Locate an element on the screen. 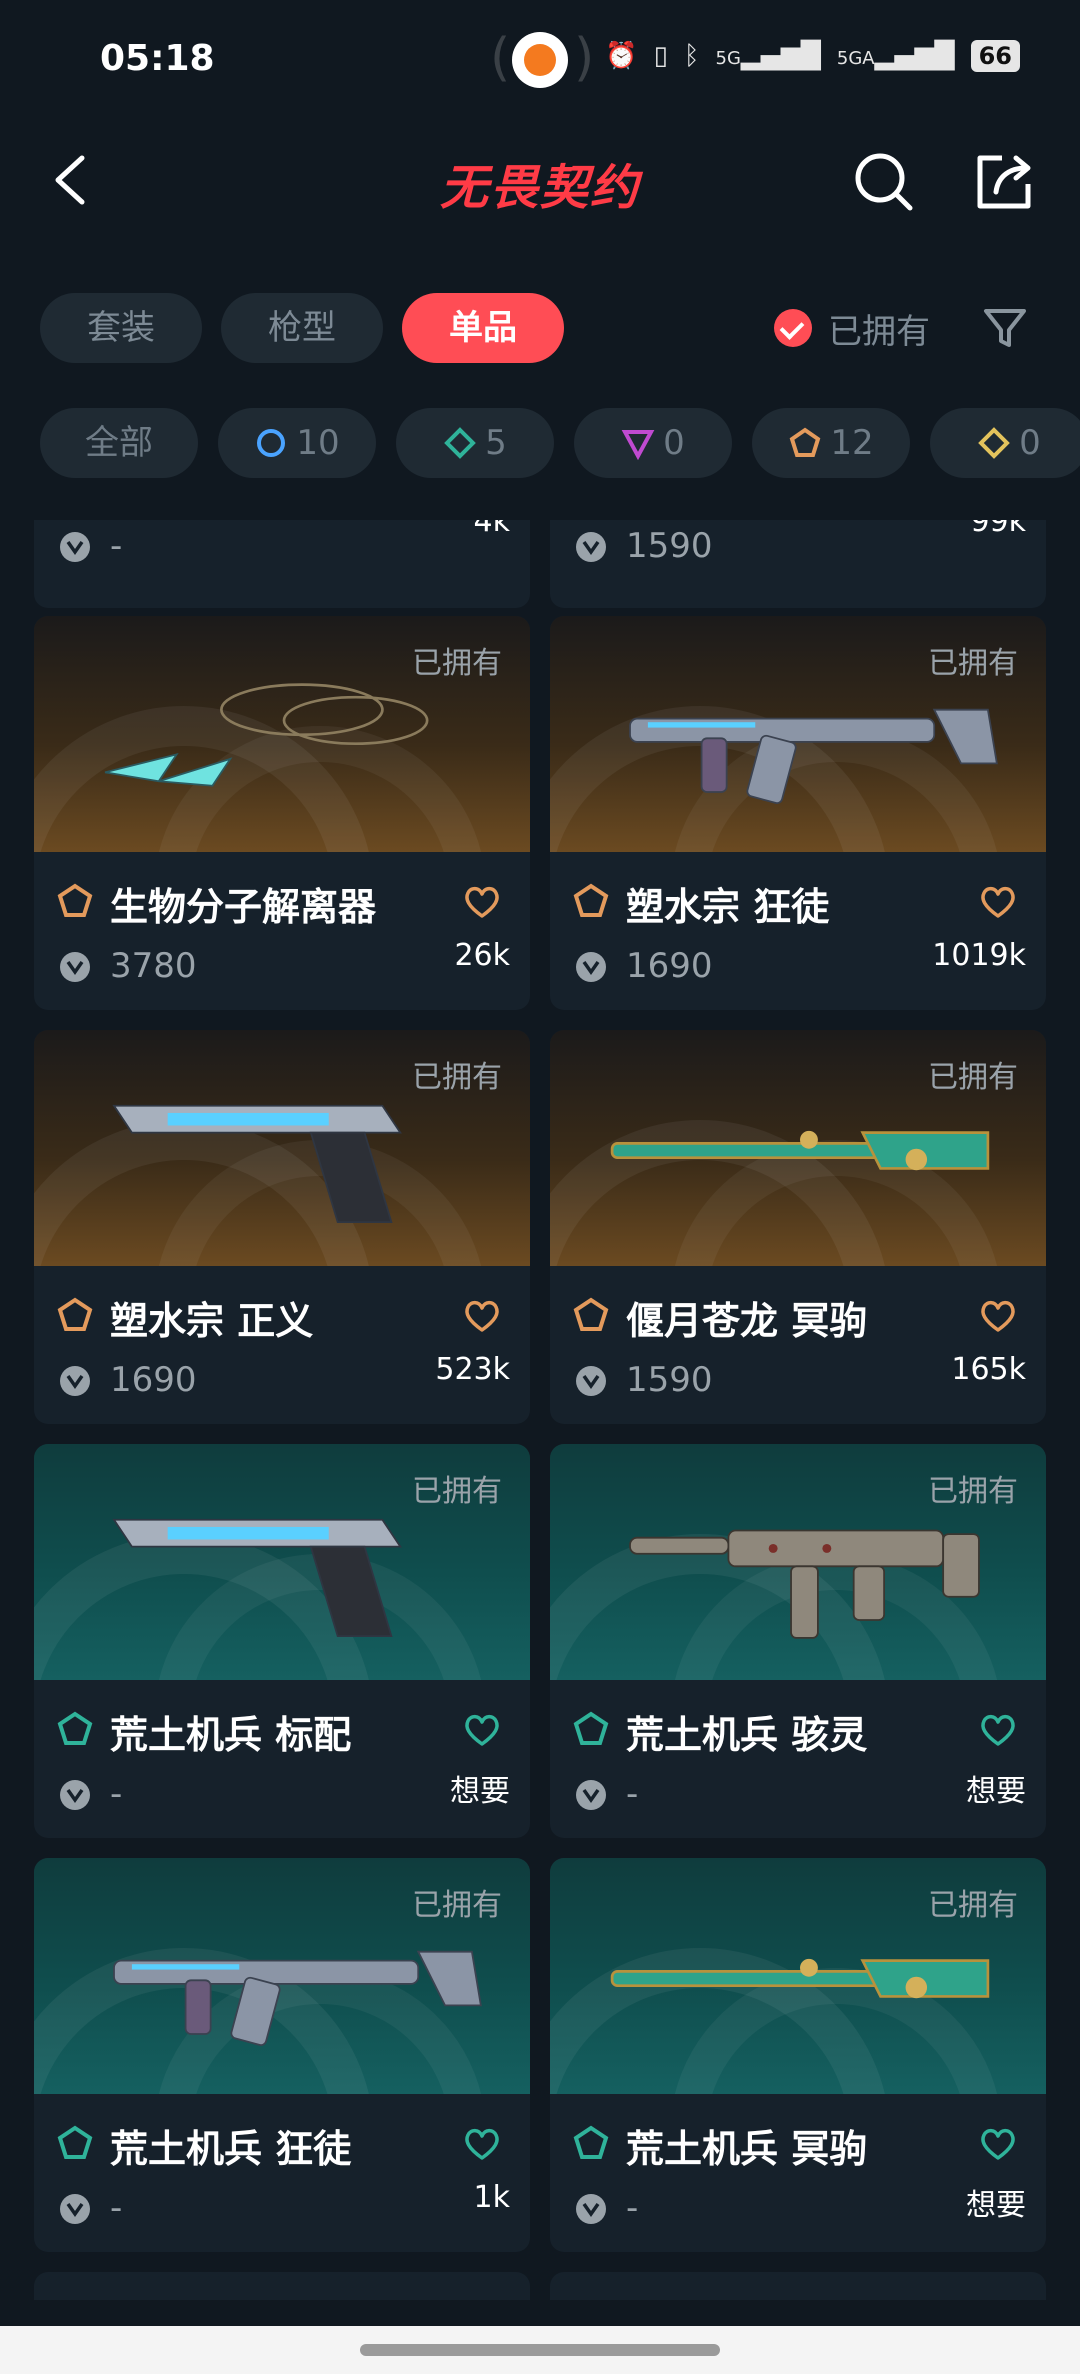 This screenshot has height=2374, width=1080. bluetooth-icon: ᛒ is located at coordinates (691, 56).